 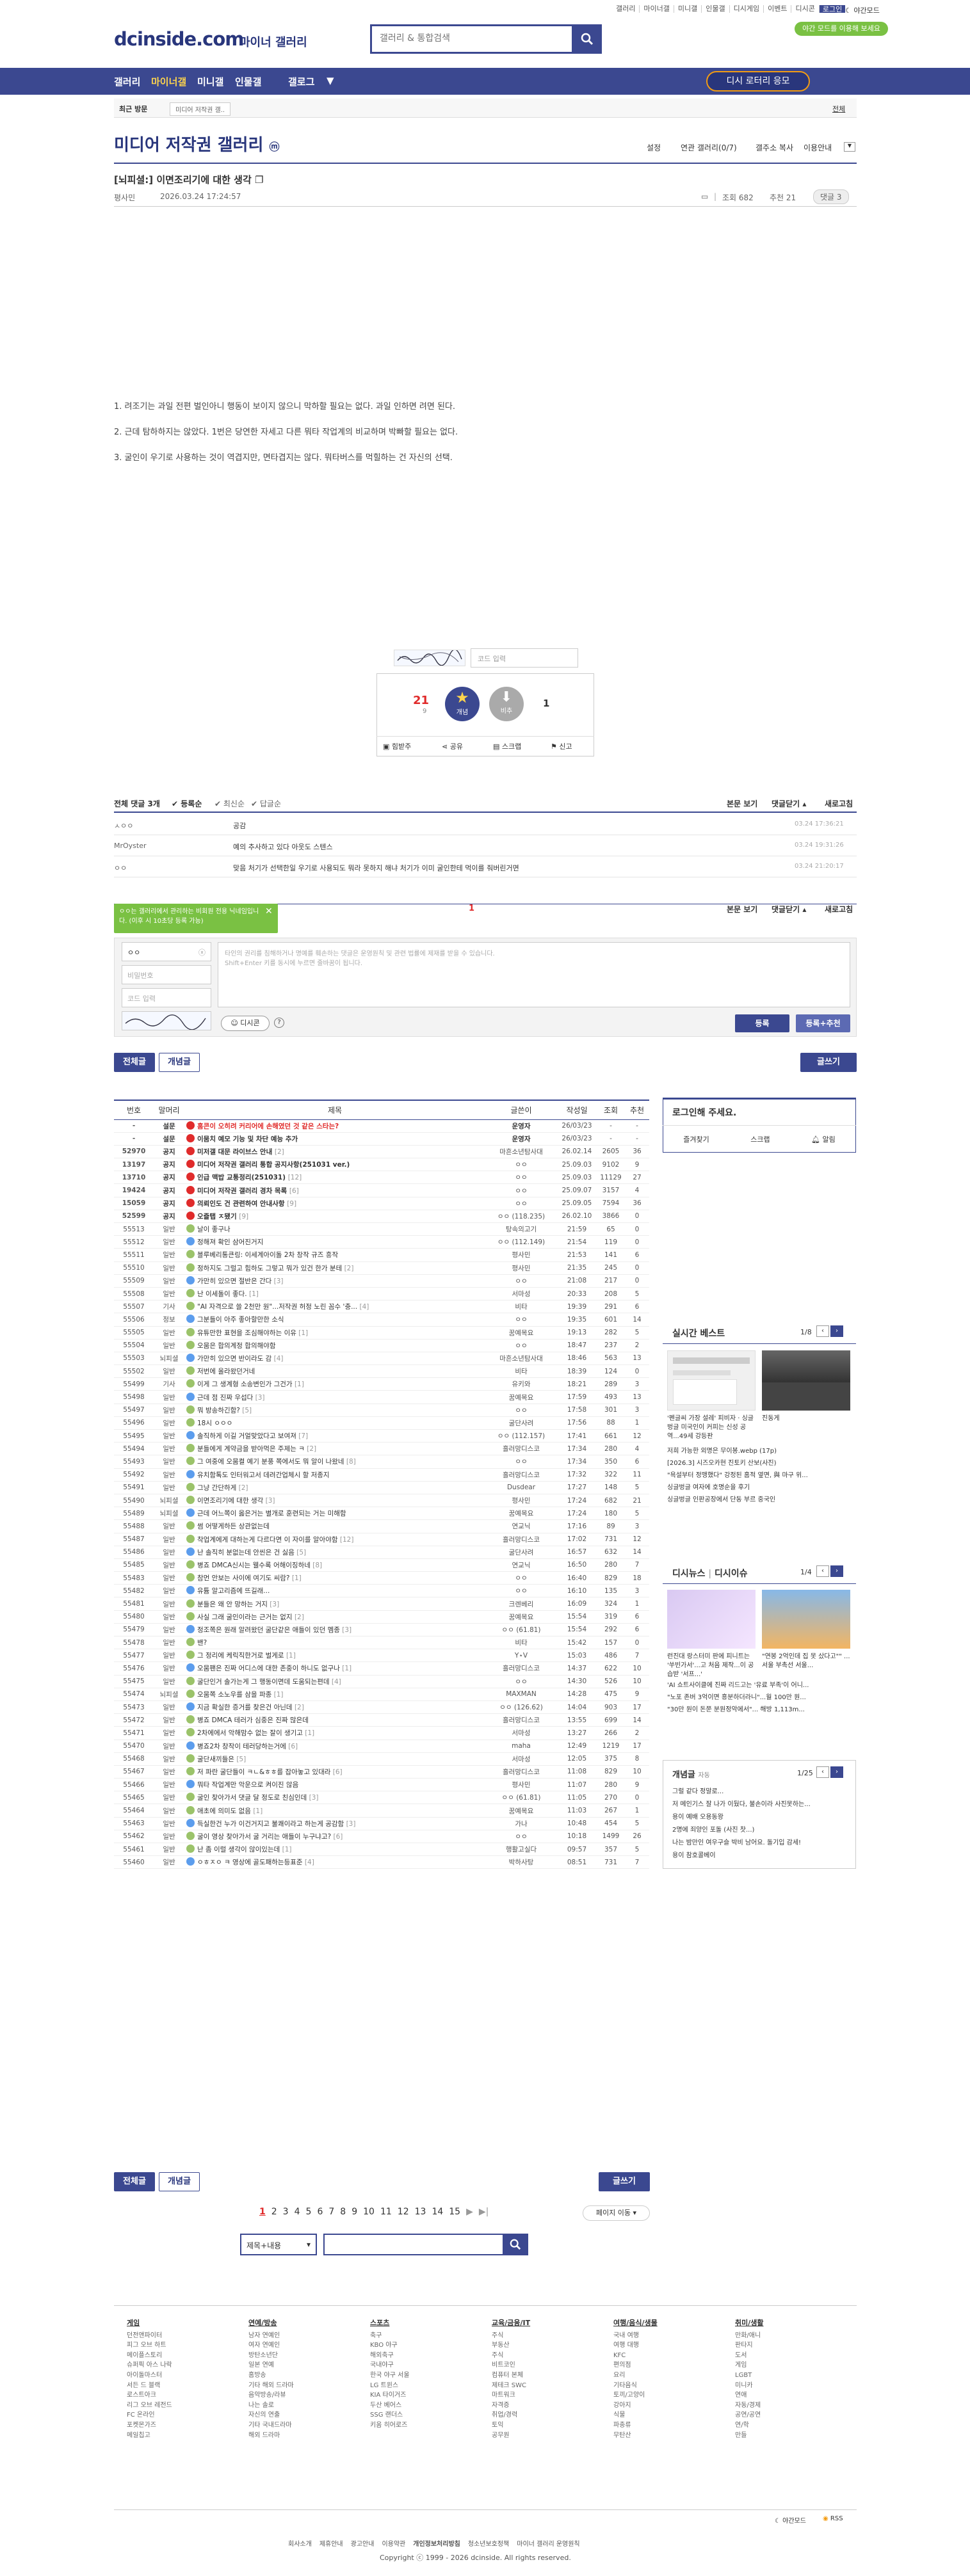 What do you see at coordinates (179, 39) in the screenshot?
I see `site-logo: dcinside.com` at bounding box center [179, 39].